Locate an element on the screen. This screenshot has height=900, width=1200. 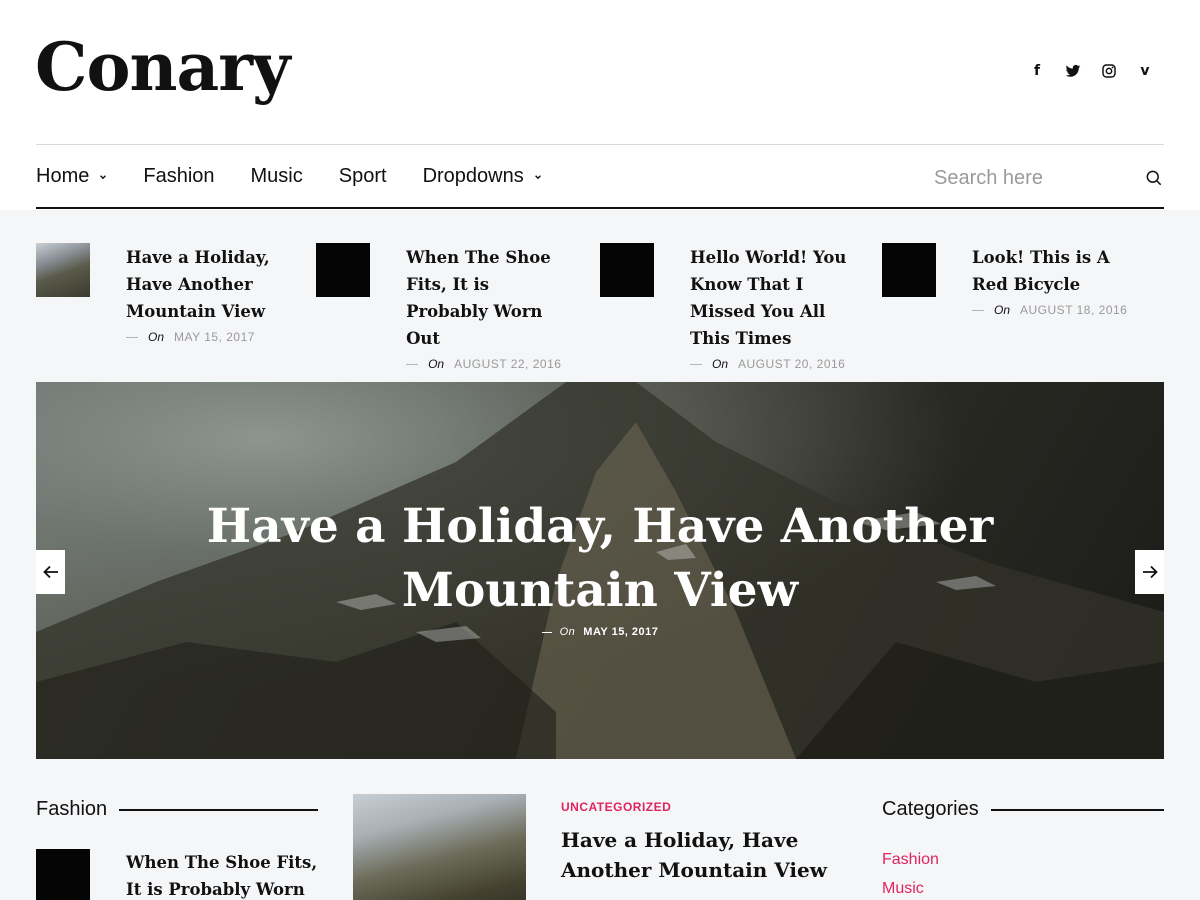
twitter-icon is located at coordinates (1073, 71).